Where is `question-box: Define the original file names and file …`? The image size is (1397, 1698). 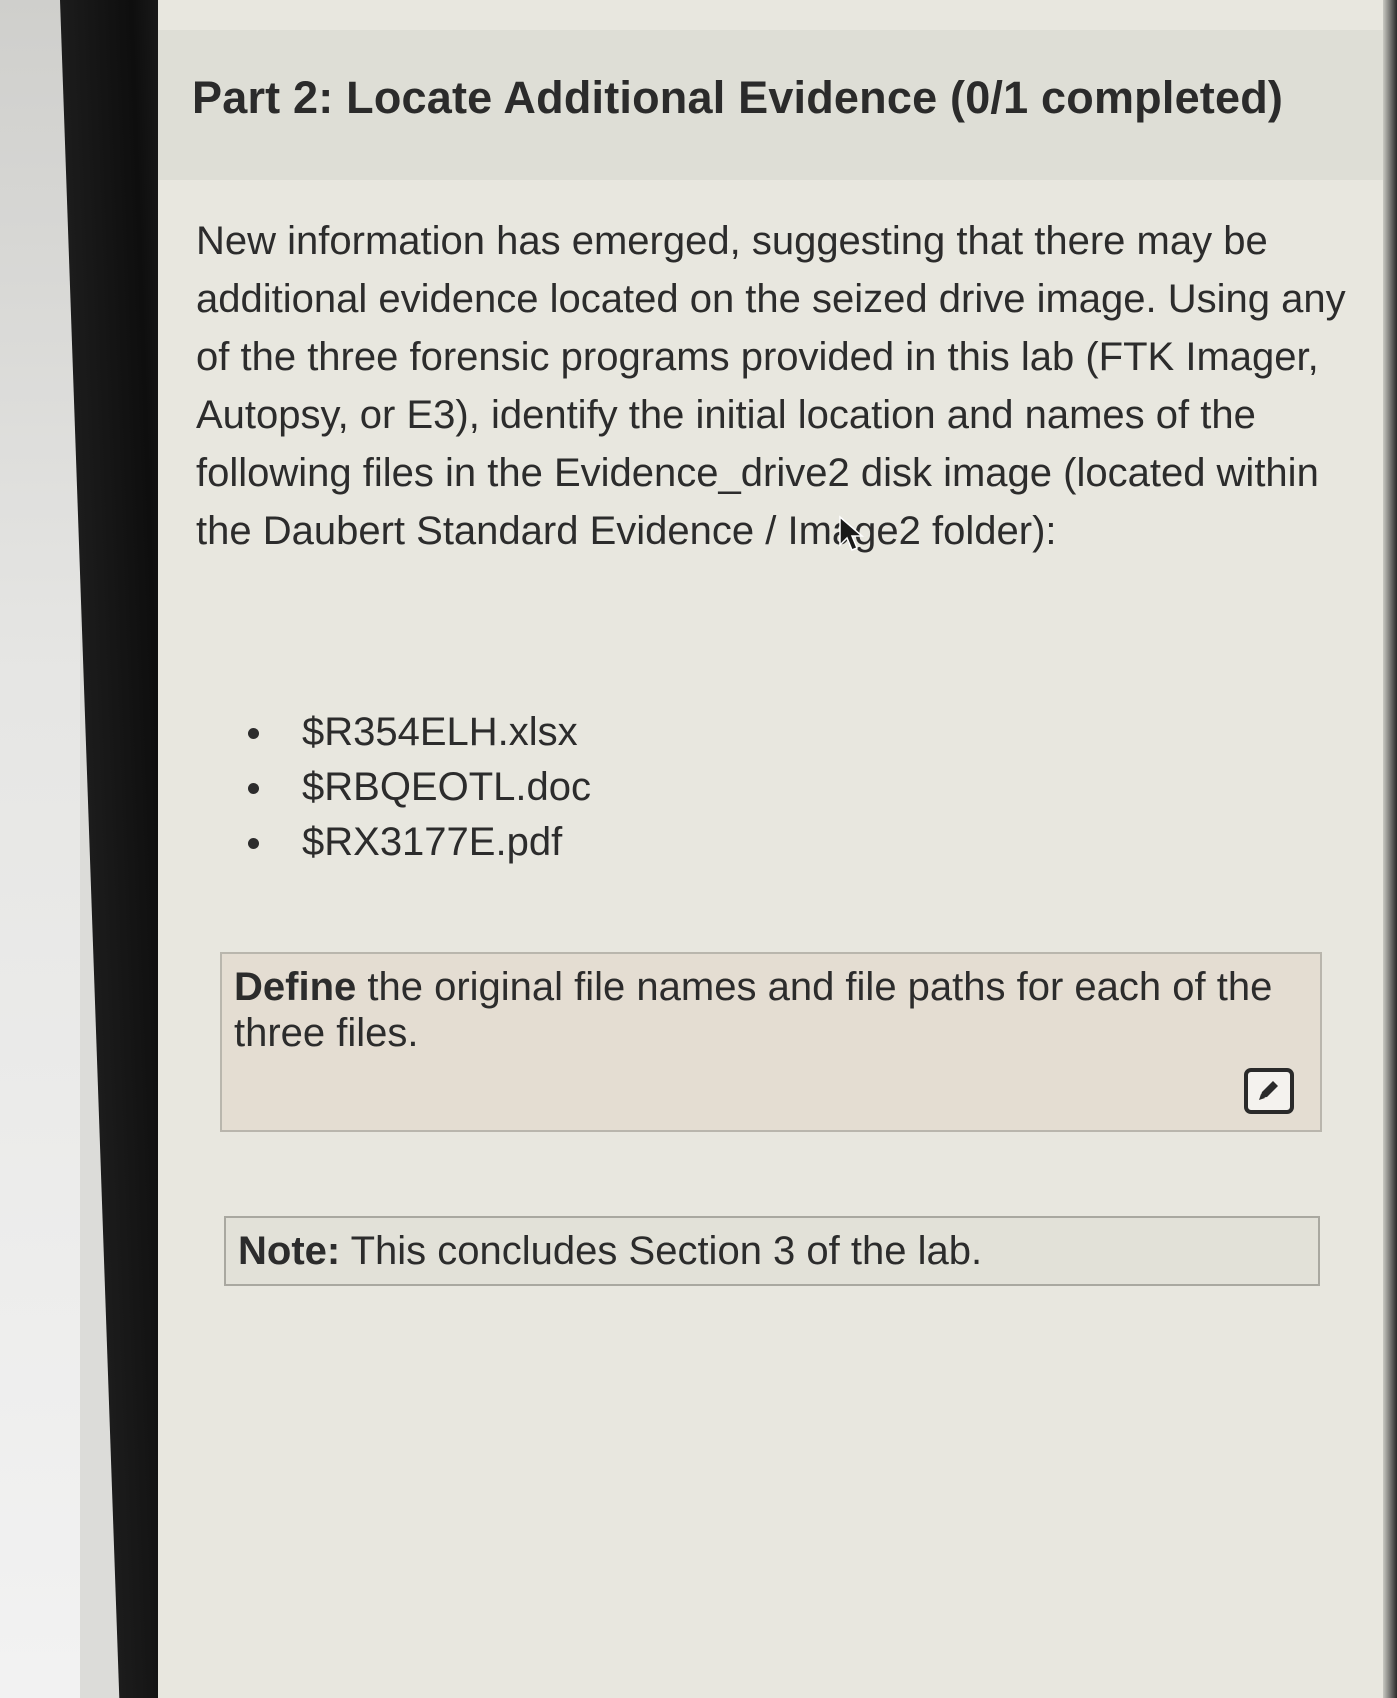 question-box: Define the original file names and file … is located at coordinates (771, 1042).